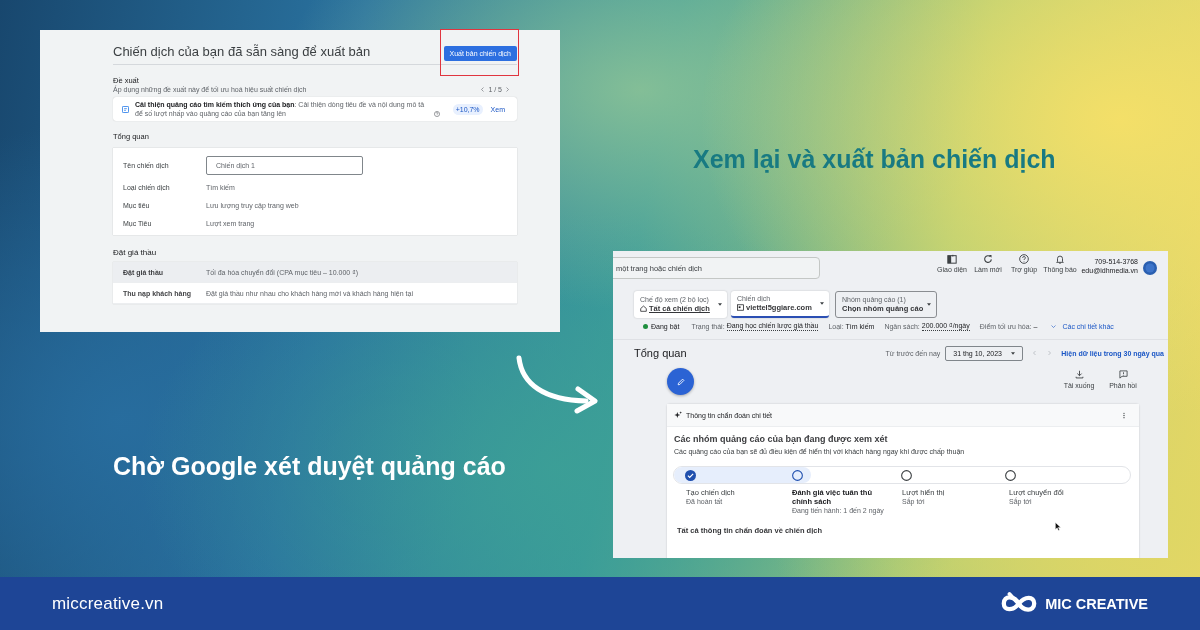  What do you see at coordinates (1096, 603) in the screenshot?
I see `brand-name: MIC CREATIVE` at bounding box center [1096, 603].